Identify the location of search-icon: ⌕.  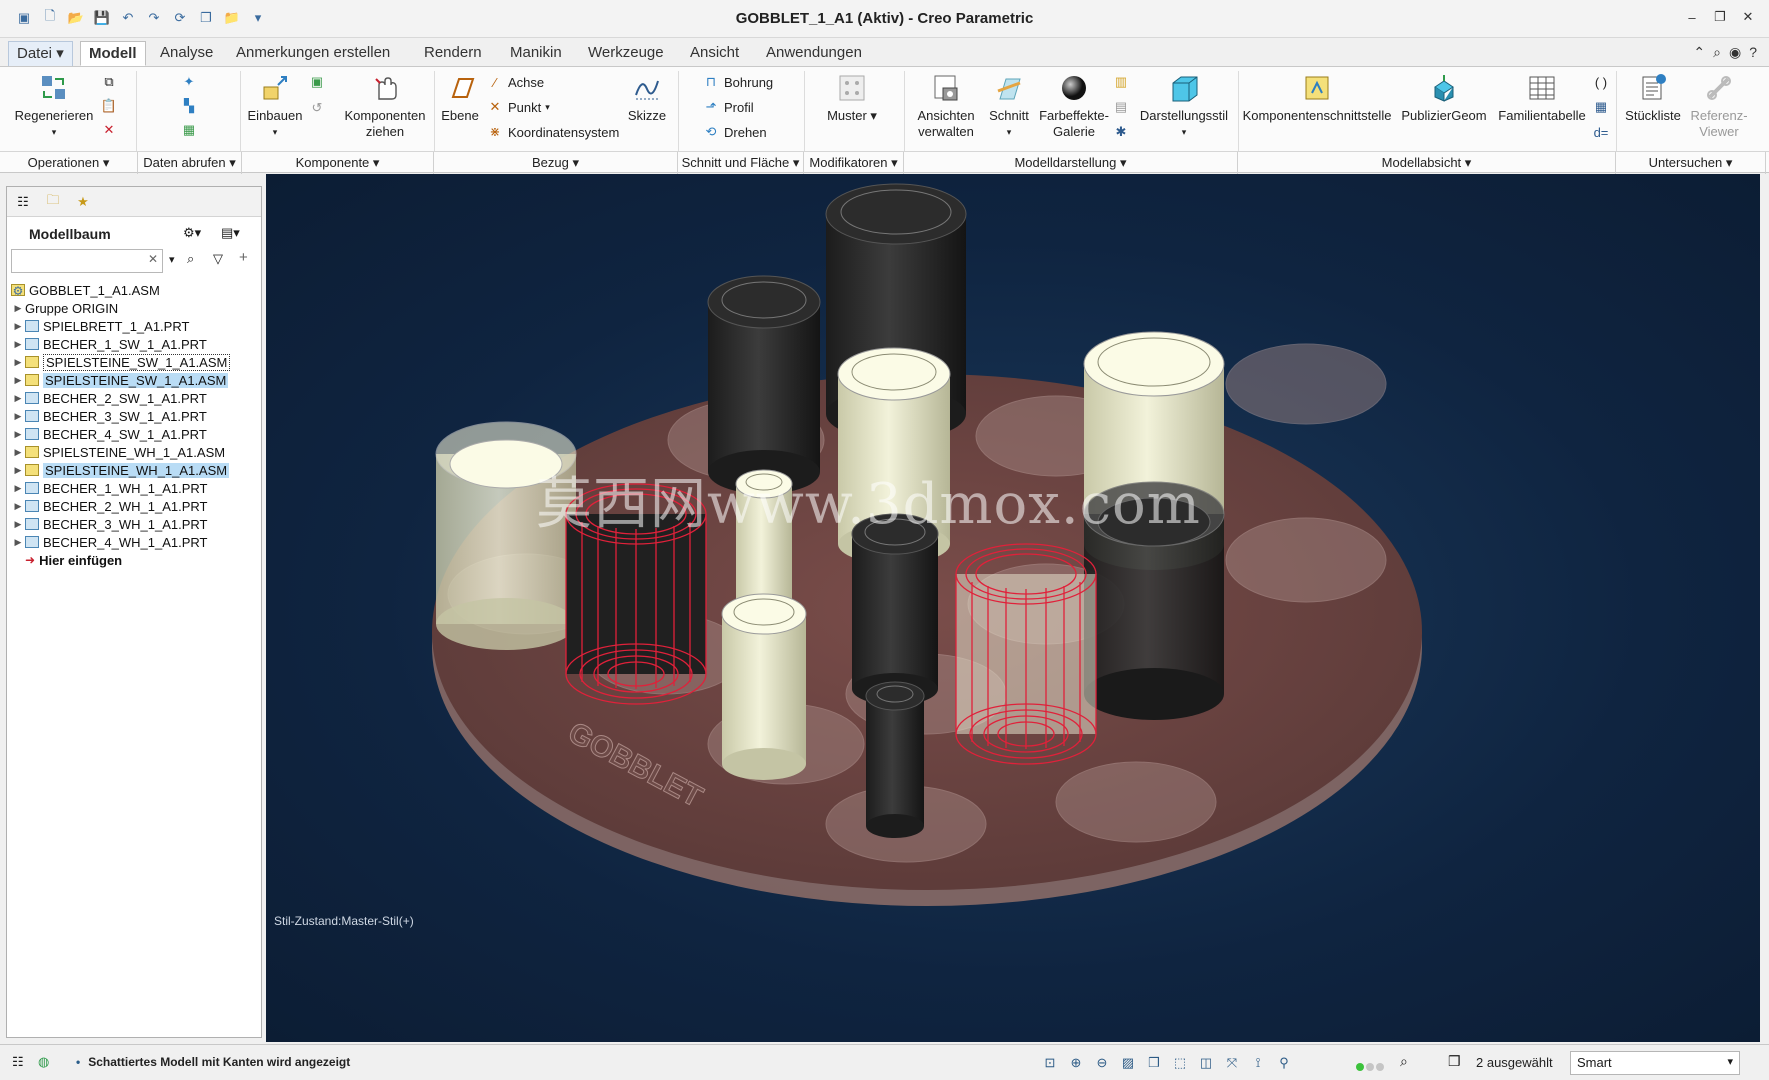
(1717, 52).